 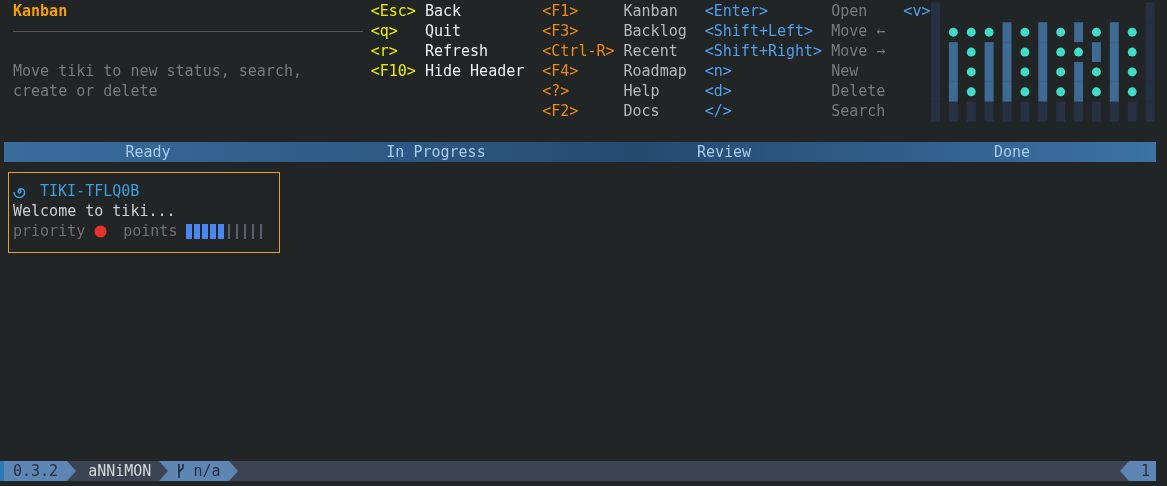 I want to click on shortcut-key: </>, so click(x=768, y=111).